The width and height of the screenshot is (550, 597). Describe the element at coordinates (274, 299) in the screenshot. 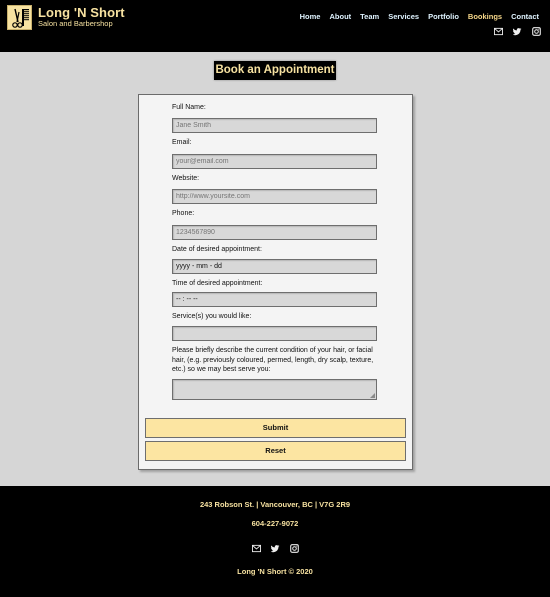

I see `time-input: -- : -- --` at that location.